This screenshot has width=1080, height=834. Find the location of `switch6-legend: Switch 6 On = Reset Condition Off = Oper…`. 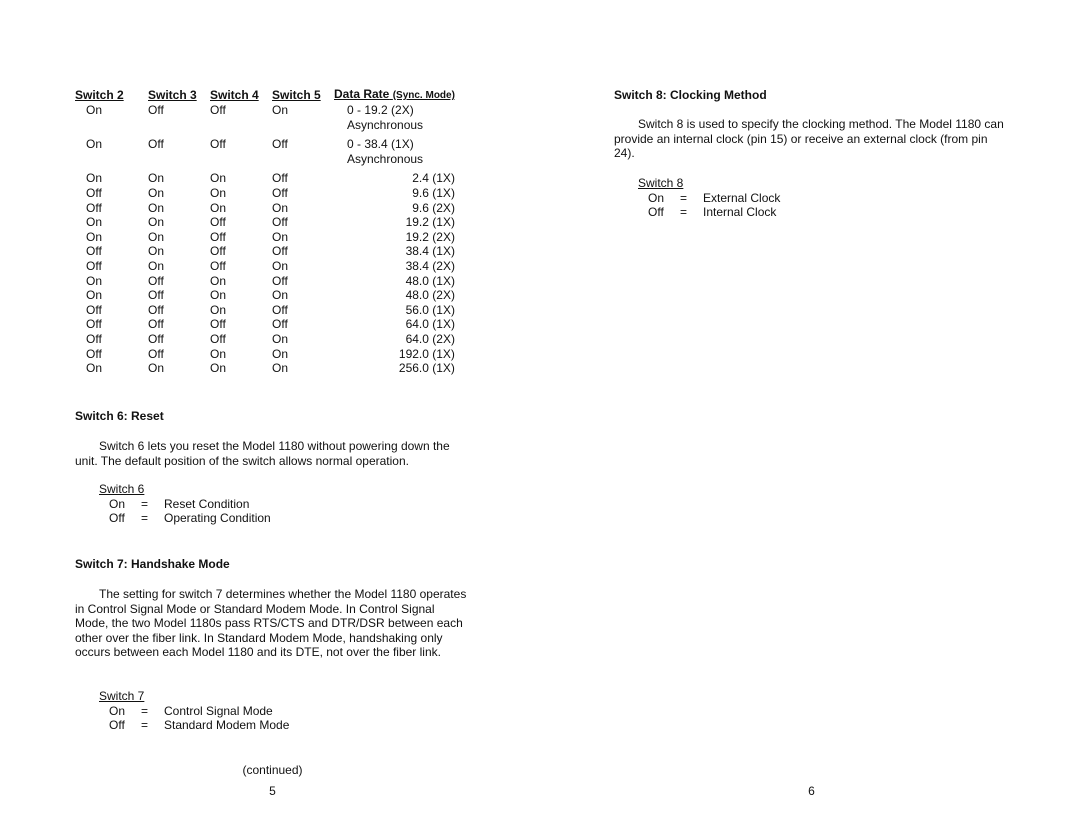

switch6-legend: Switch 6 On = Reset Condition Off = Oper… is located at coordinates (185, 504).